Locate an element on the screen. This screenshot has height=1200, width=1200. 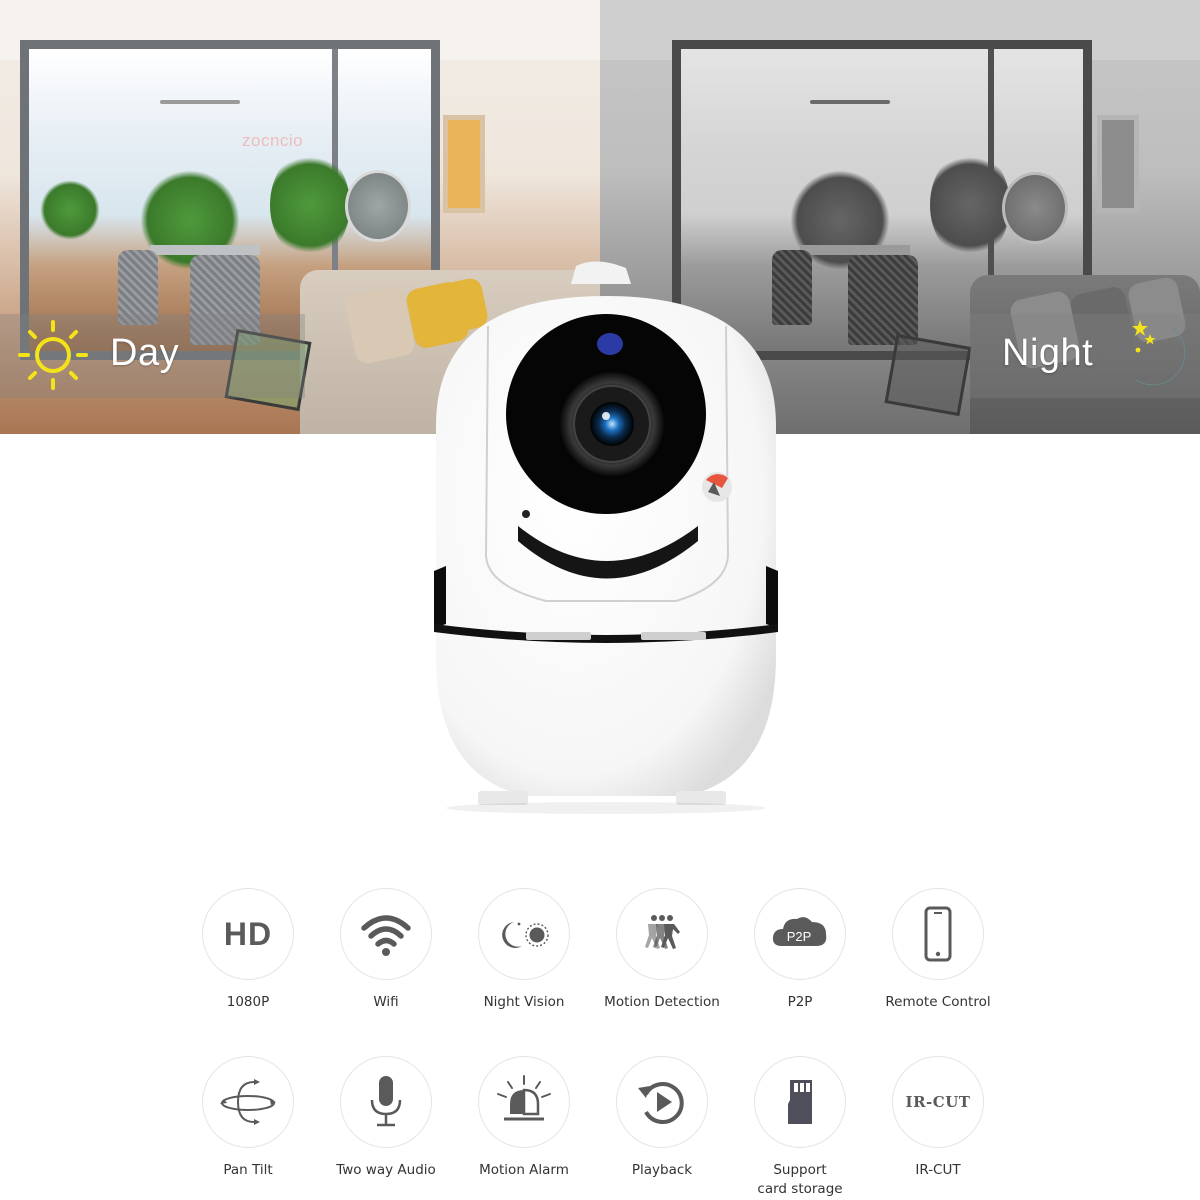
feature-label-line: card storage is located at coordinates (800, 1189).